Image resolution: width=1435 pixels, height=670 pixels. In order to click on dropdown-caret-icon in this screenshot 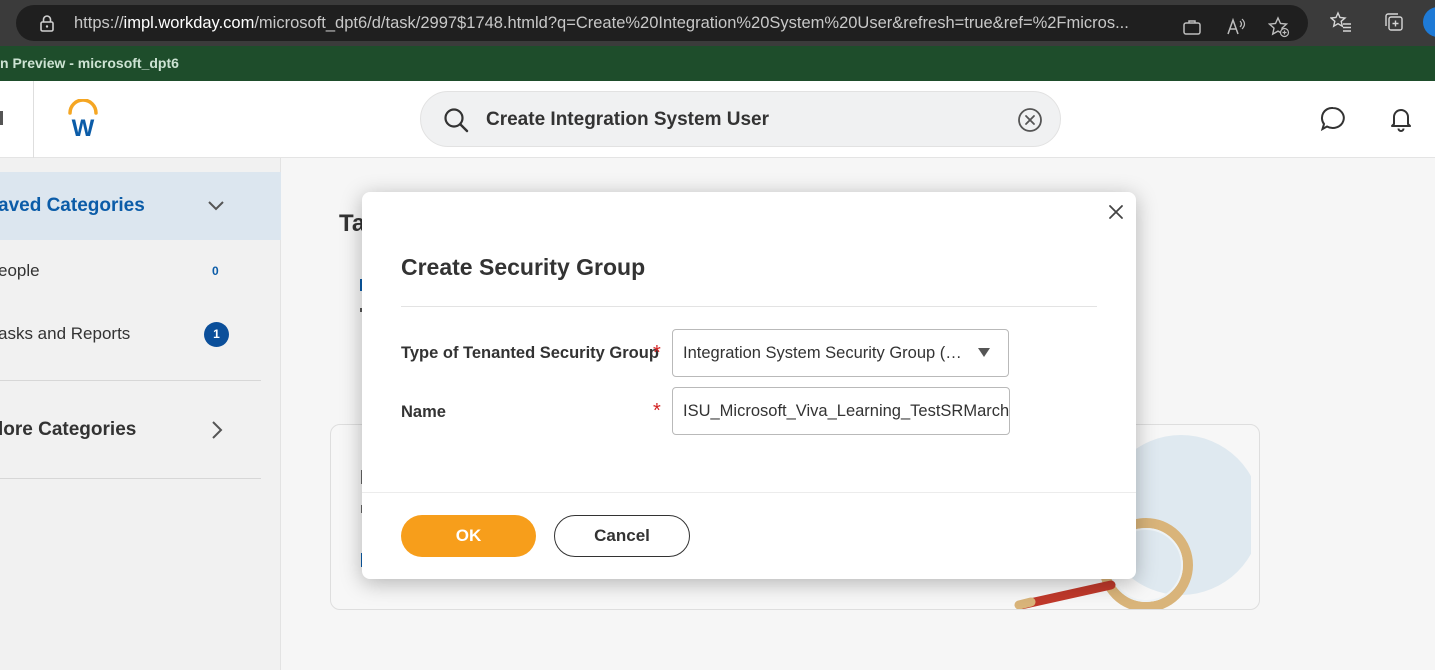, I will do `click(984, 352)`.